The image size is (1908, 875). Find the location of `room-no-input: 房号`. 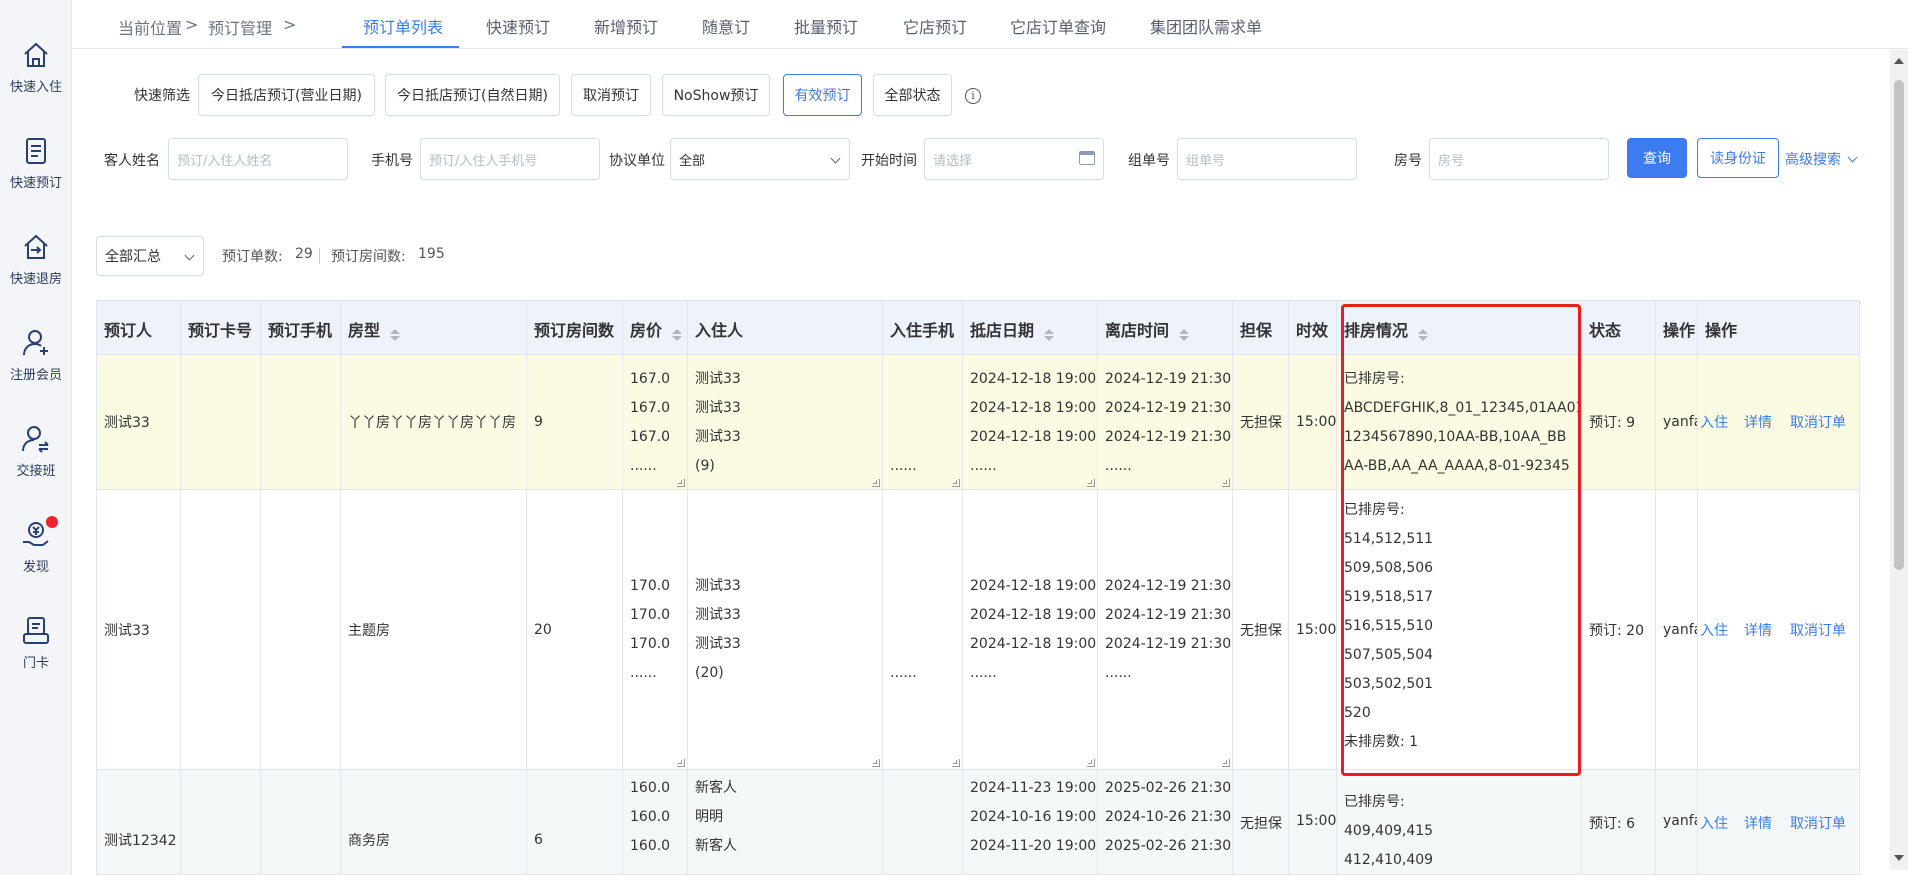

room-no-input: 房号 is located at coordinates (1519, 159).